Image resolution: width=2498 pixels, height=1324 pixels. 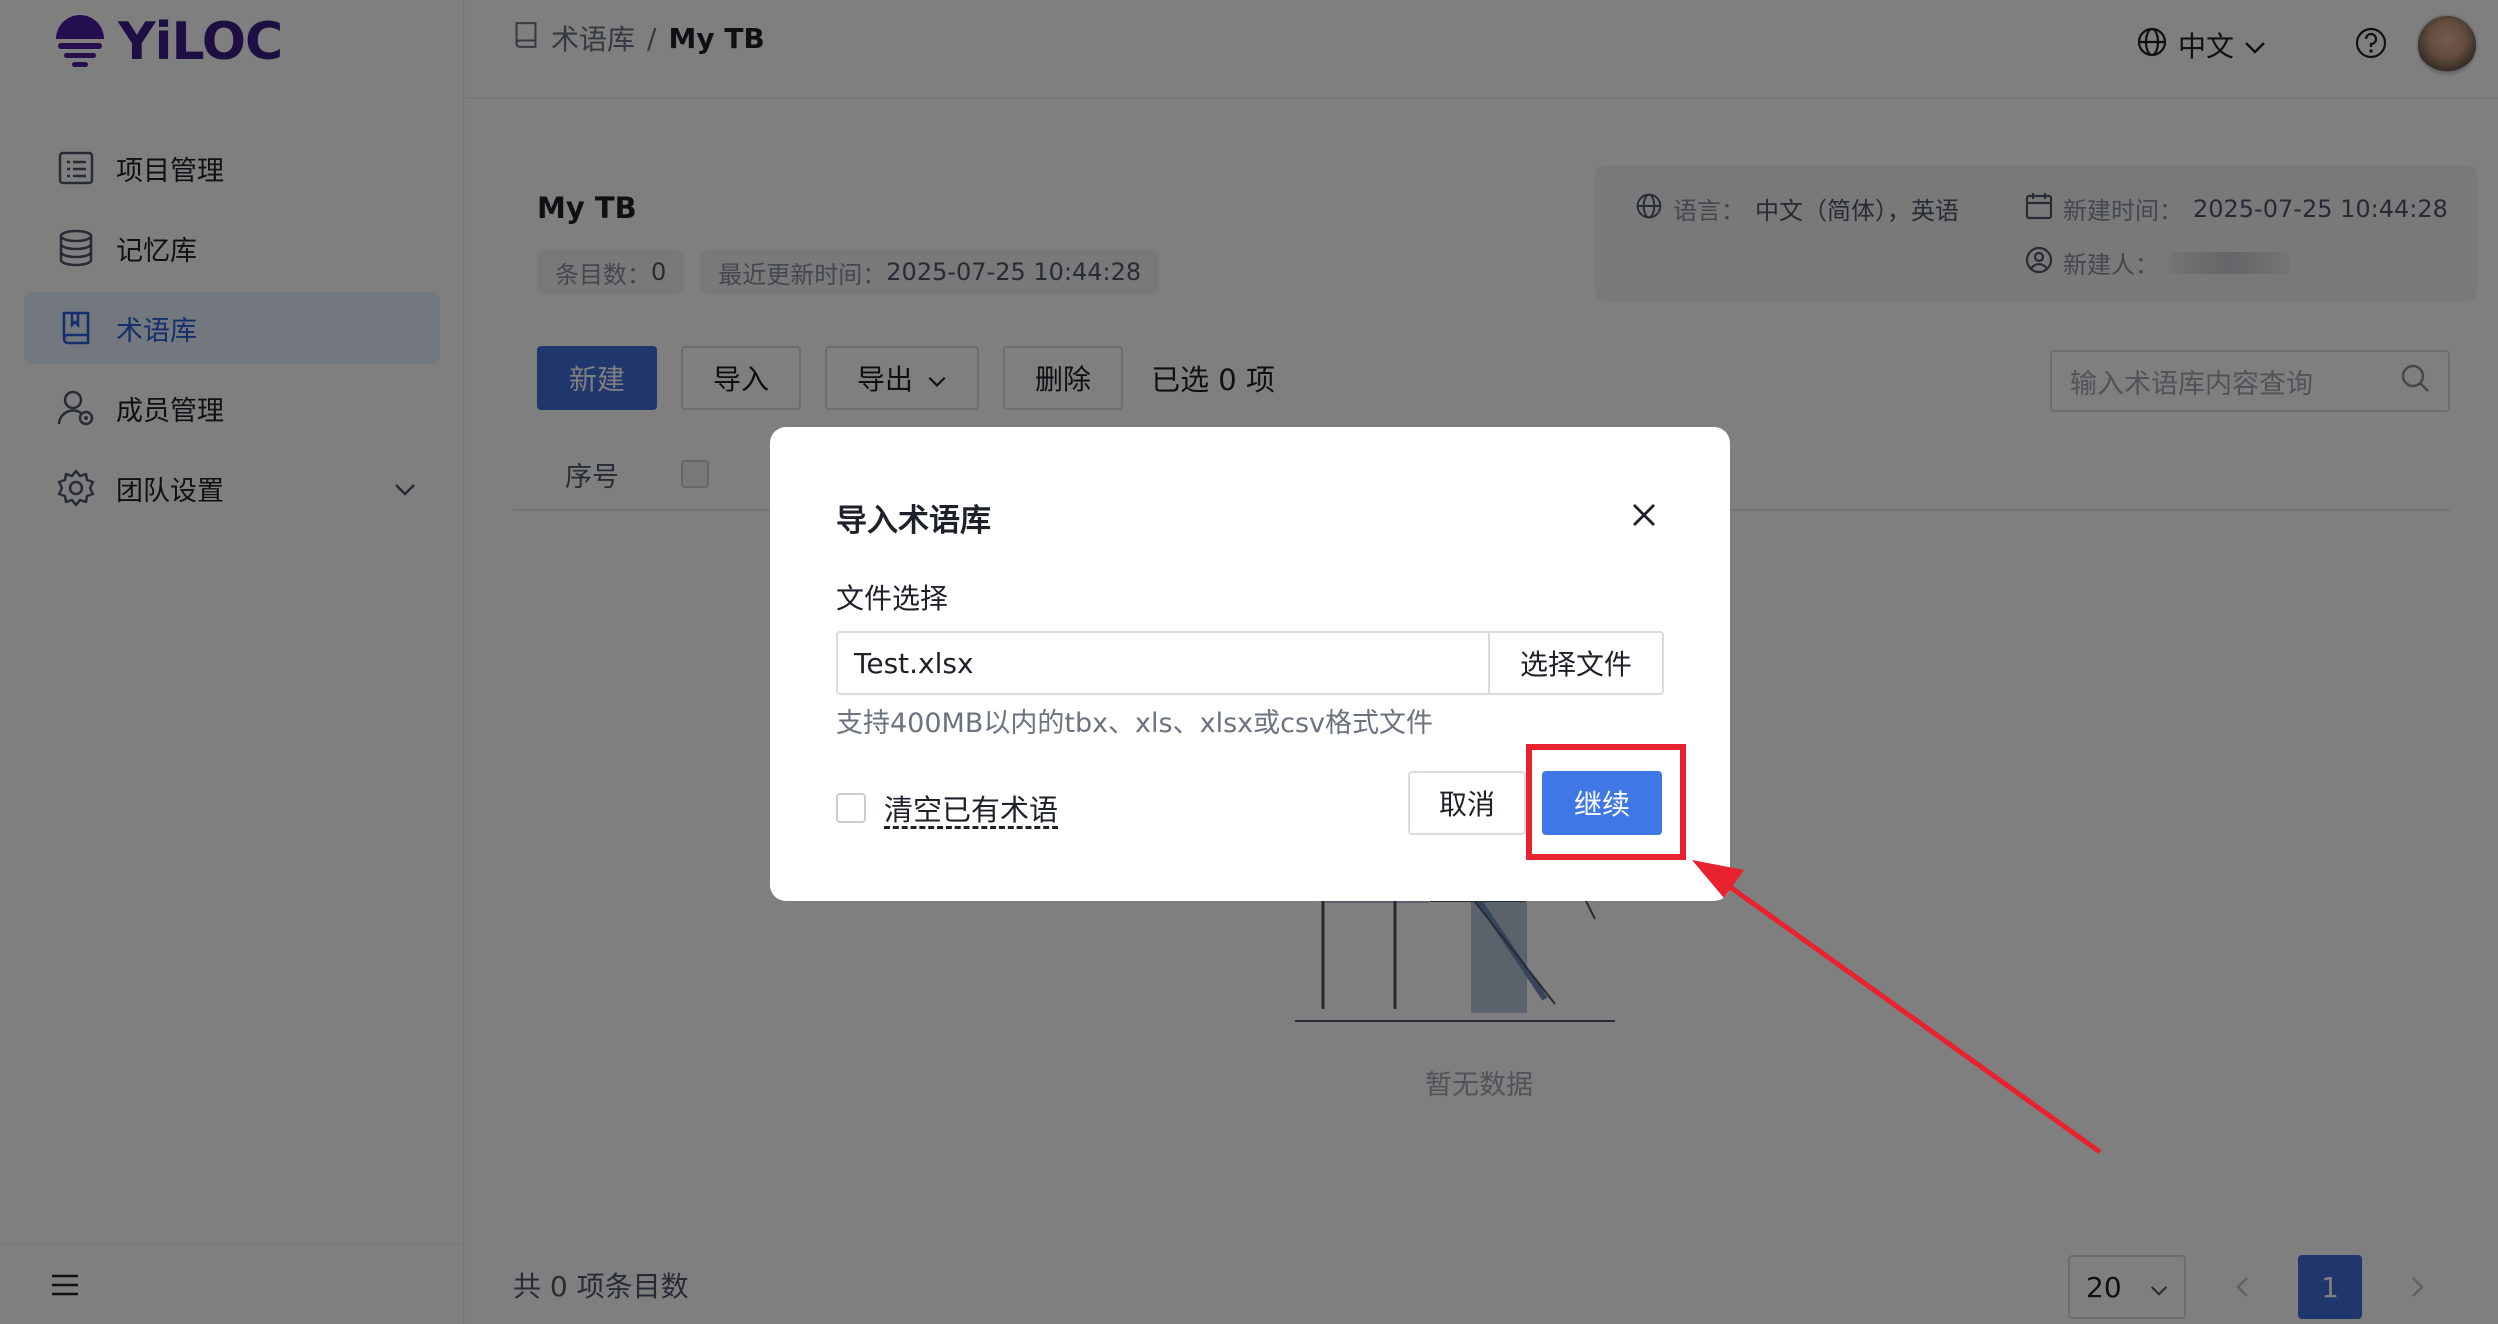 I want to click on clear-terms-checkbox, so click(x=851, y=808).